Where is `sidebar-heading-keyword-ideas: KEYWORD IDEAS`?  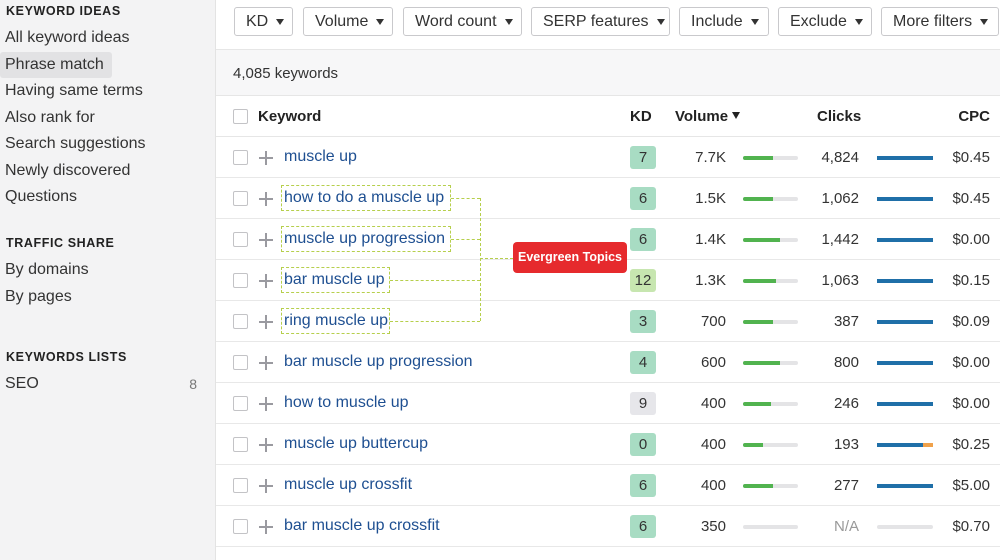
sidebar-heading-keyword-ideas: KEYWORD IDEAS is located at coordinates (63, 11).